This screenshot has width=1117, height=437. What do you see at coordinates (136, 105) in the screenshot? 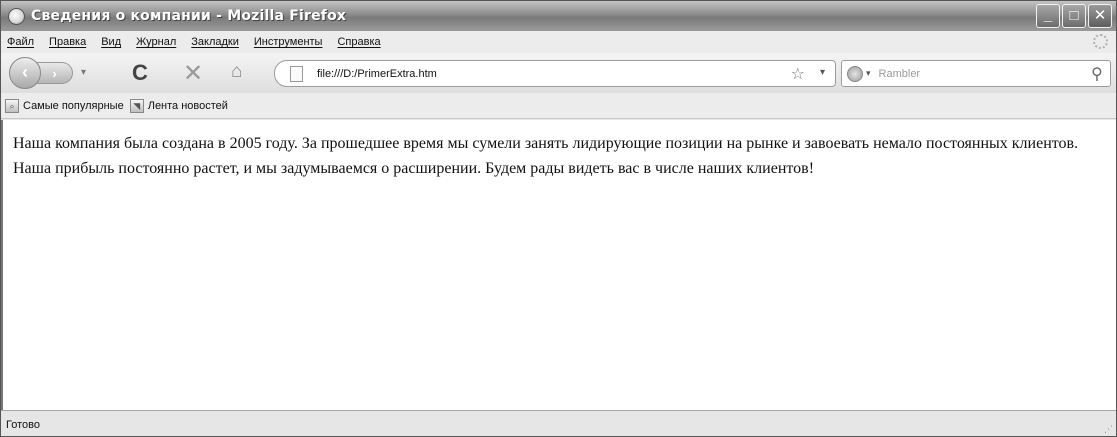
I see `rss-feed-icon: ◥` at bounding box center [136, 105].